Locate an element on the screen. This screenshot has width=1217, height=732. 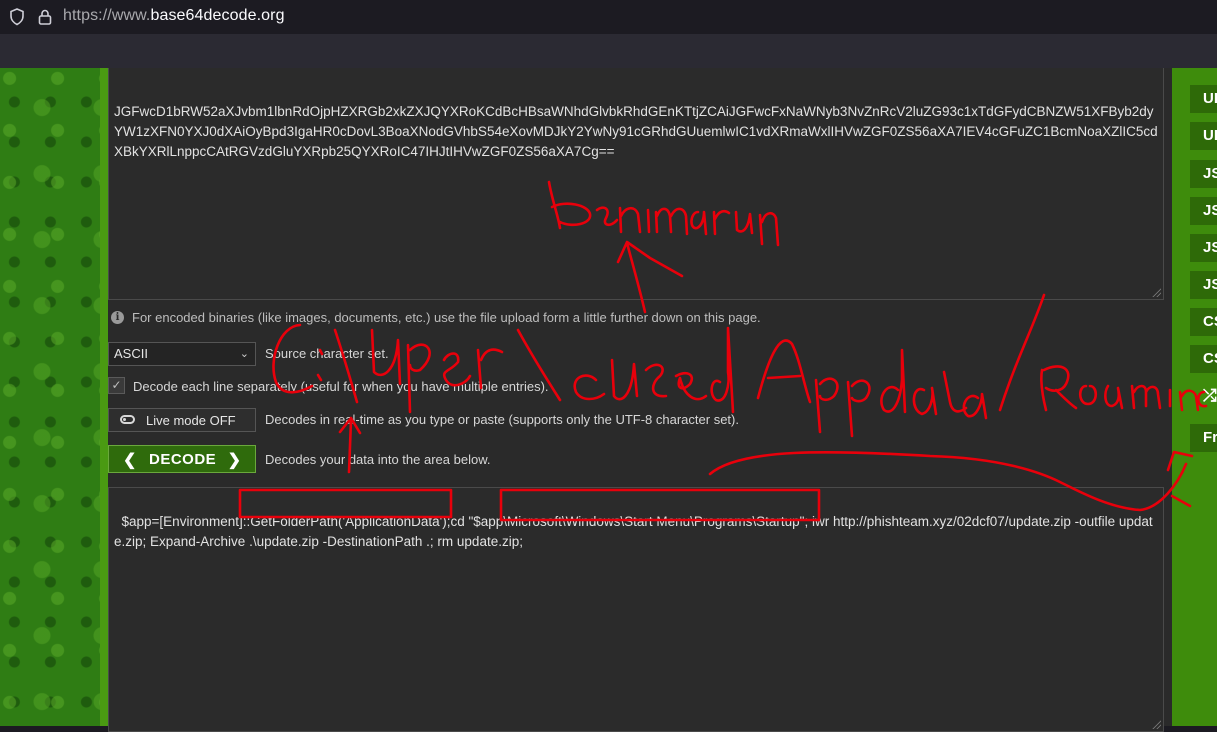
sidebar-link-7: CS is located at coordinates (1203, 322).